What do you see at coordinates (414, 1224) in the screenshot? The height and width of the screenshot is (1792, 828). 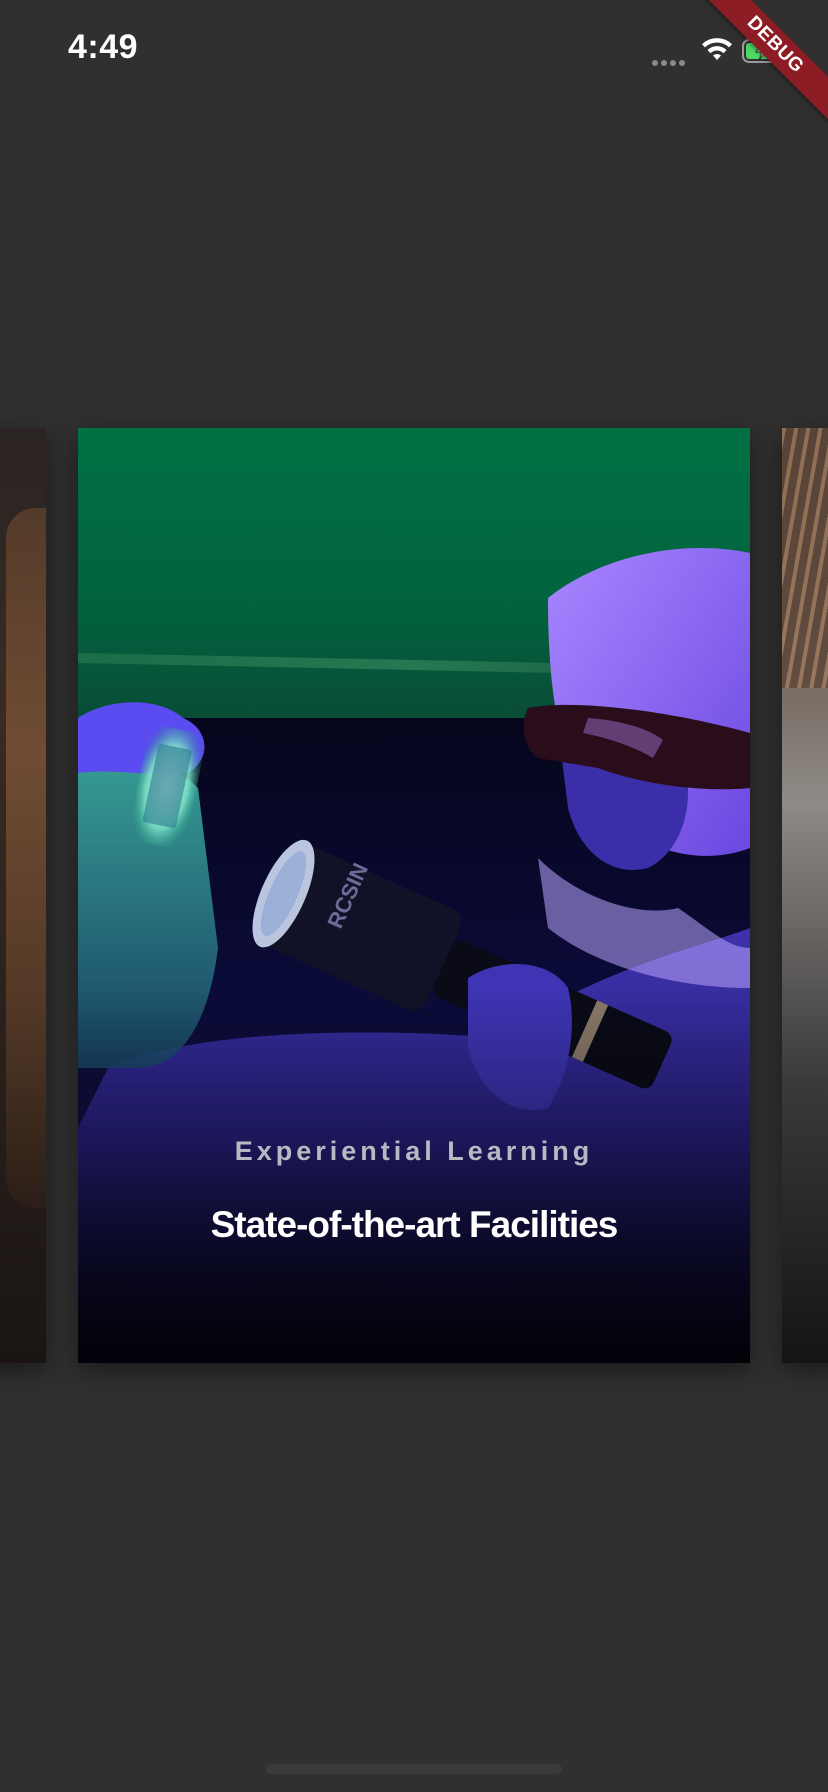 I see `card-title: State-of-the-art Facilities` at bounding box center [414, 1224].